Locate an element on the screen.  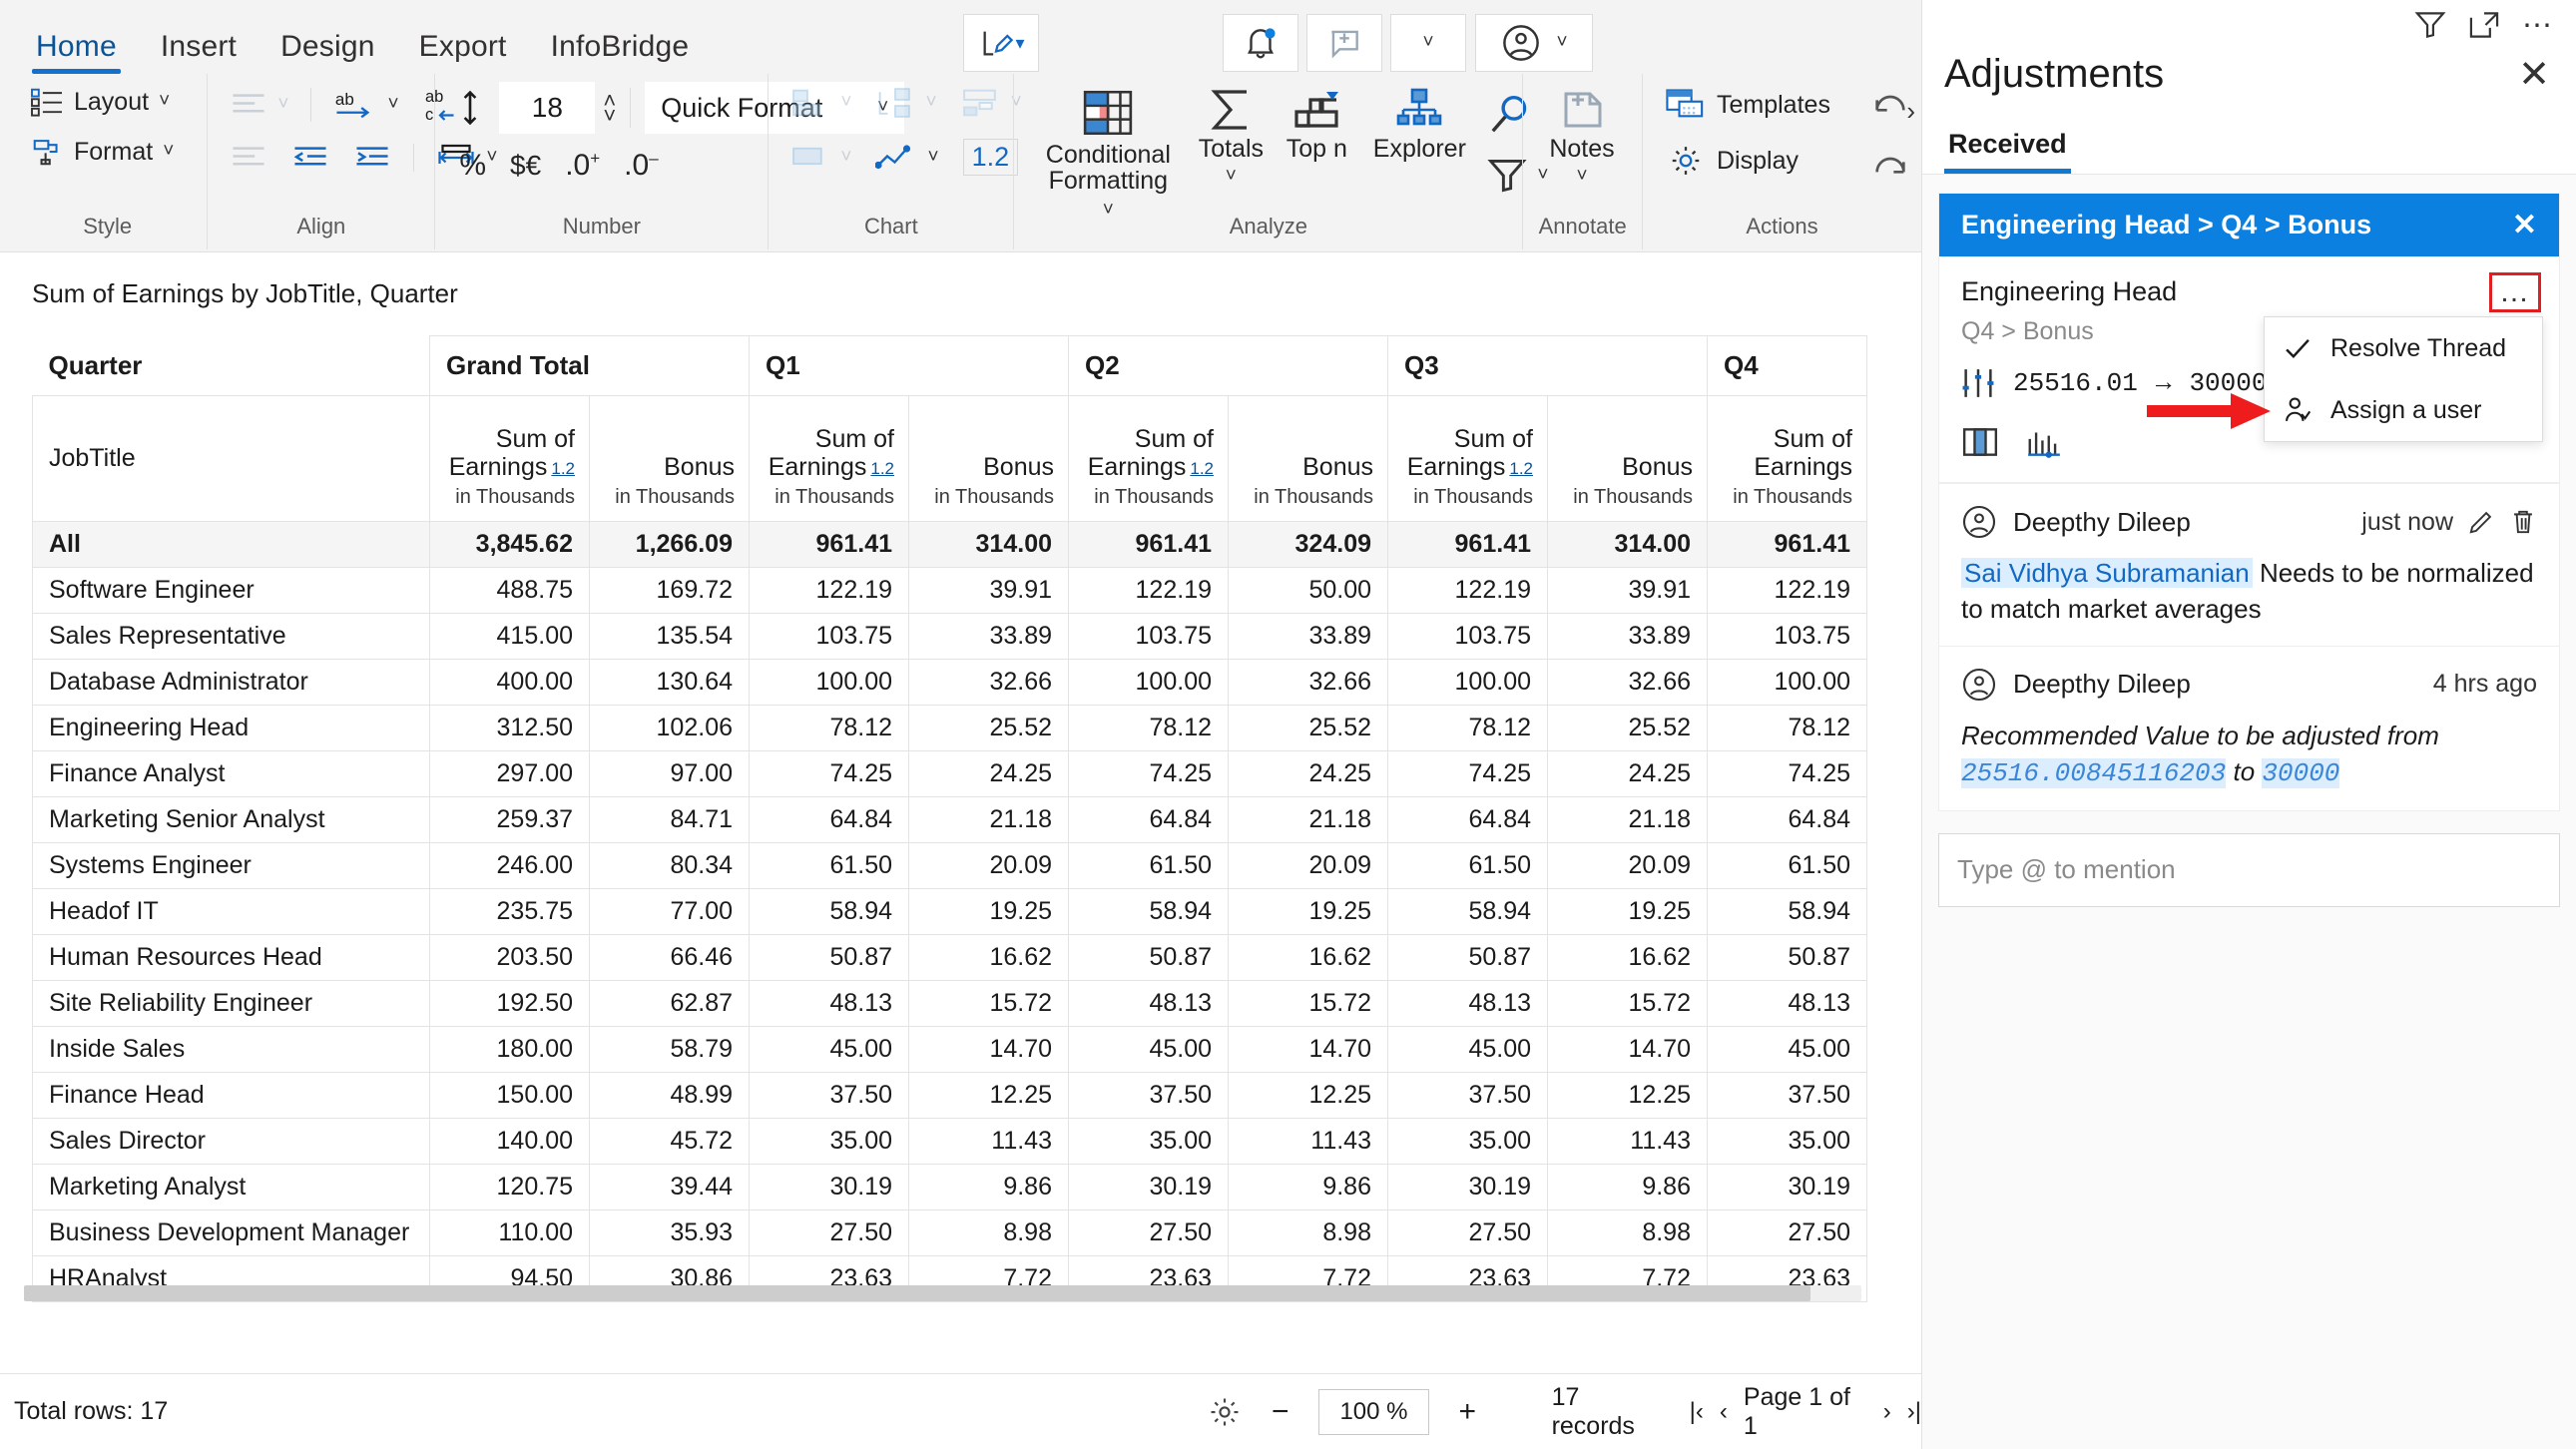
table-cell: 33.89 is located at coordinates (1308, 636).